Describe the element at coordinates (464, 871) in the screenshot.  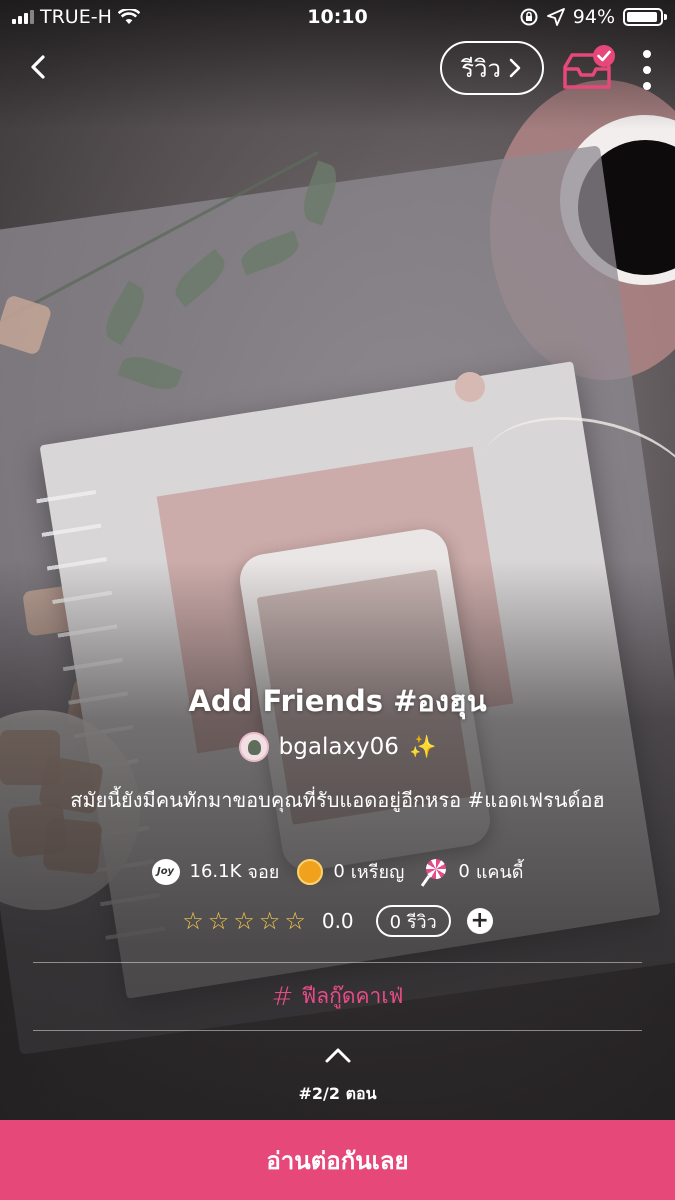
I see `candy-value: 0` at that location.